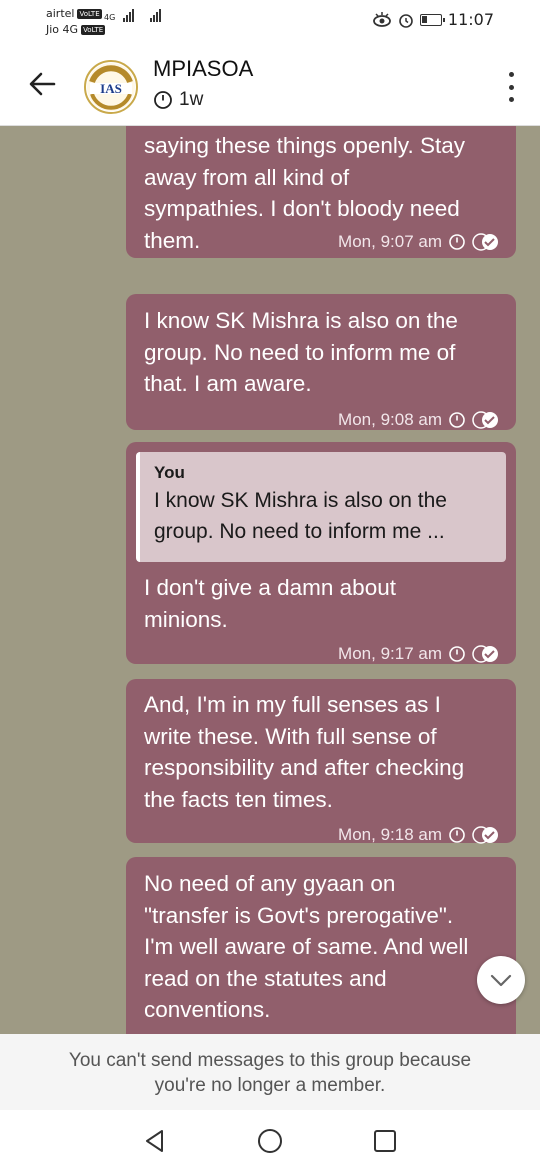  Describe the element at coordinates (60, 13) in the screenshot. I see `carrier-name-1: airtel` at that location.